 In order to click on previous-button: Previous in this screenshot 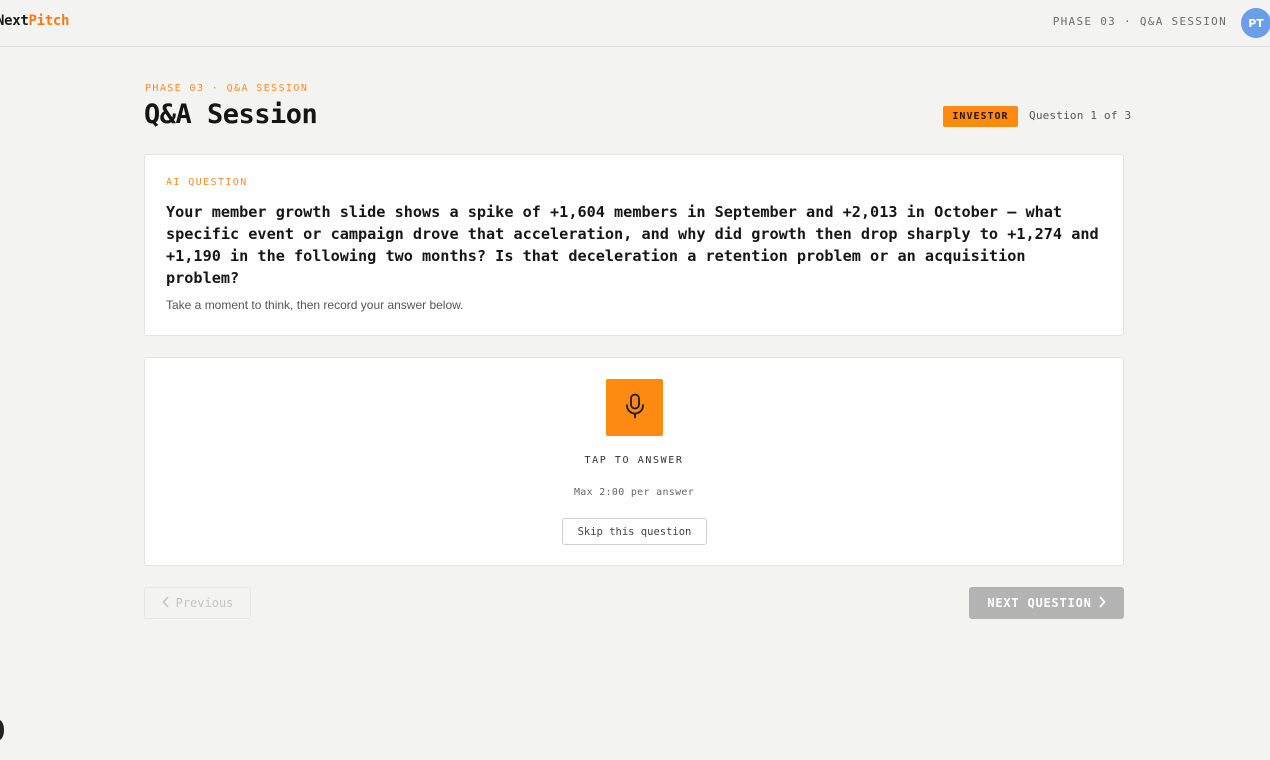, I will do `click(197, 603)`.